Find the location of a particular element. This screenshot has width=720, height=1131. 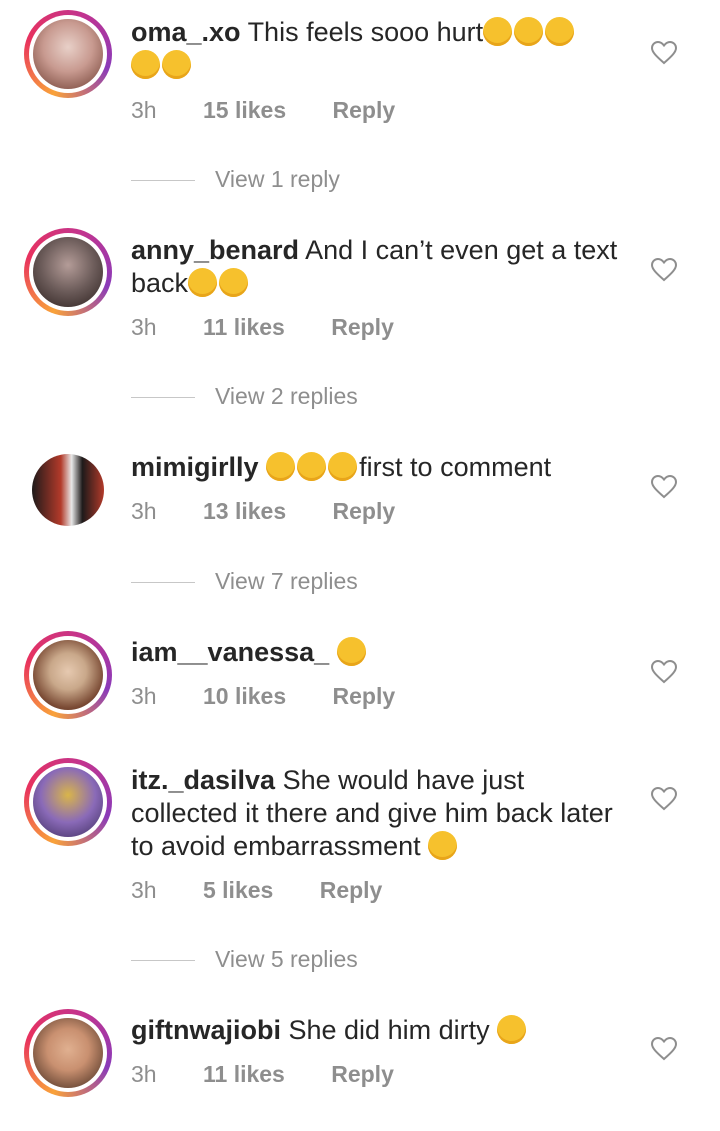

comment-username: anny_benard is located at coordinates (215, 250).